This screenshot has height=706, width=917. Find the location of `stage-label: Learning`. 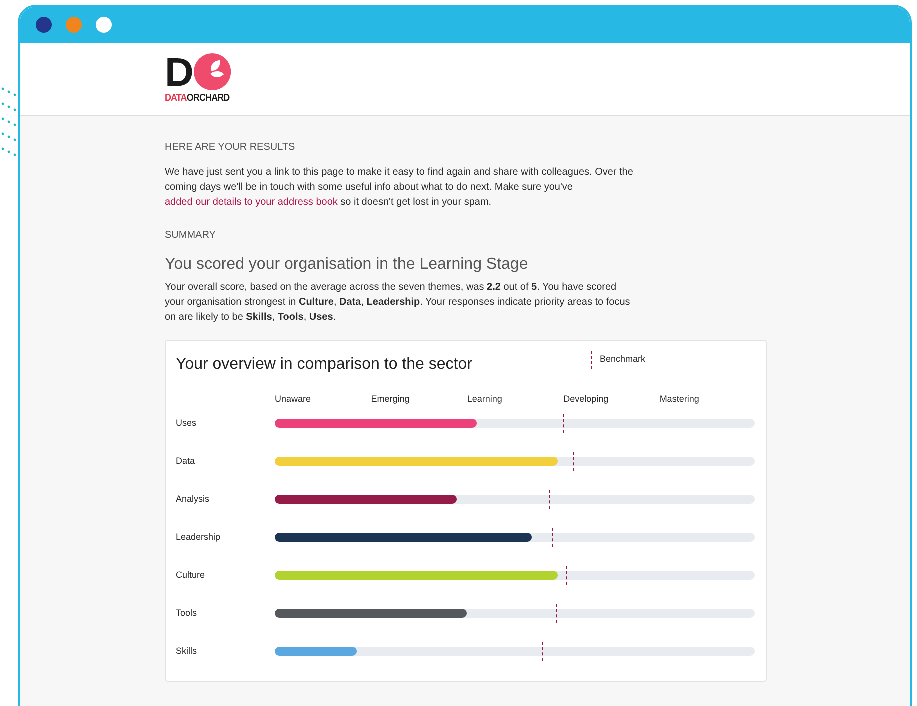

stage-label: Learning is located at coordinates (485, 399).